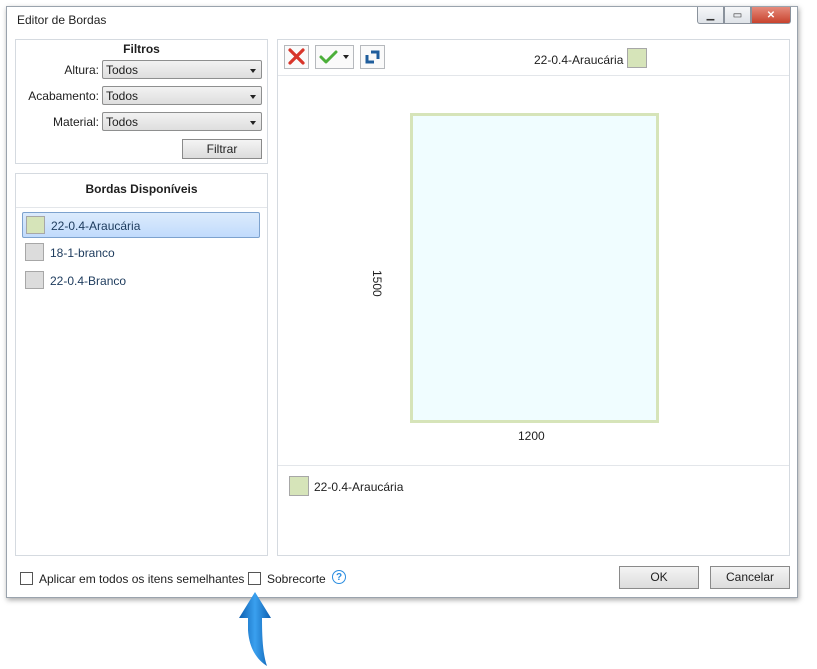  Describe the element at coordinates (254, 578) in the screenshot. I see `sobrecorte-checkbox` at that location.